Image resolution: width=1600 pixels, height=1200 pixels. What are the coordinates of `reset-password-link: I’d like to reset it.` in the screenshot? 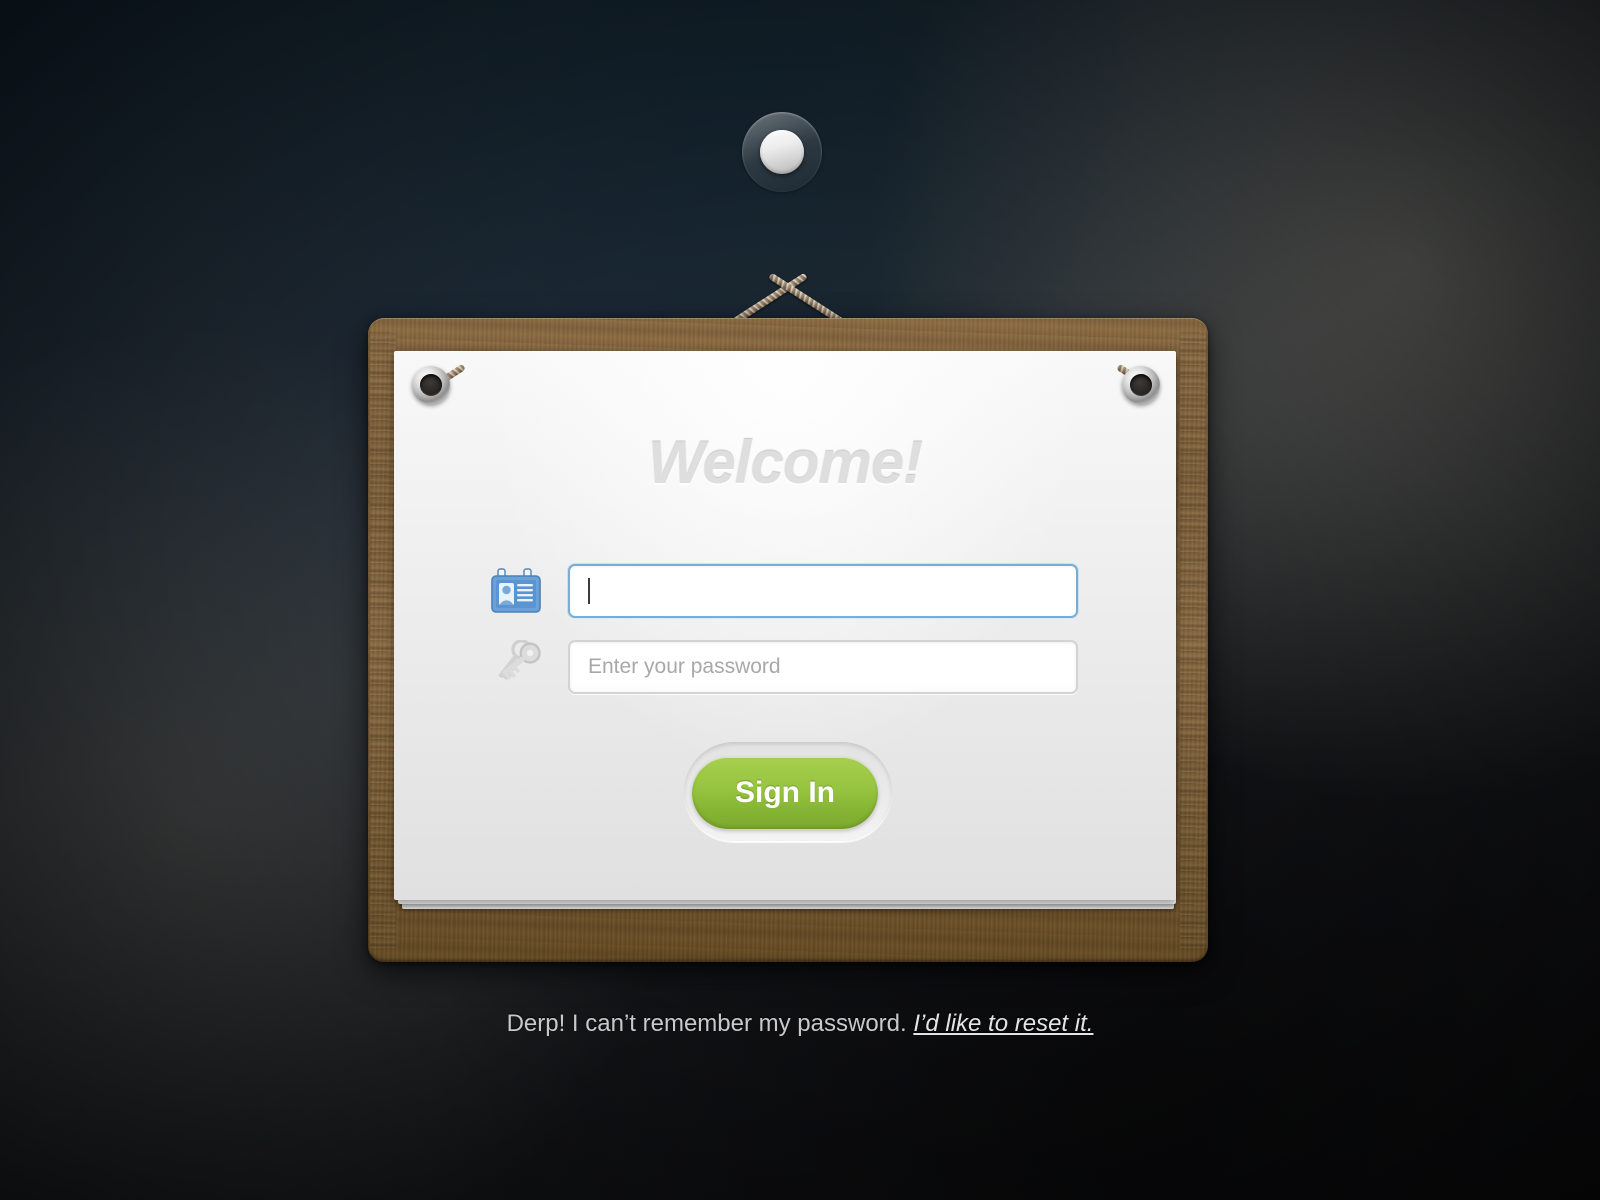 It's located at (1003, 1023).